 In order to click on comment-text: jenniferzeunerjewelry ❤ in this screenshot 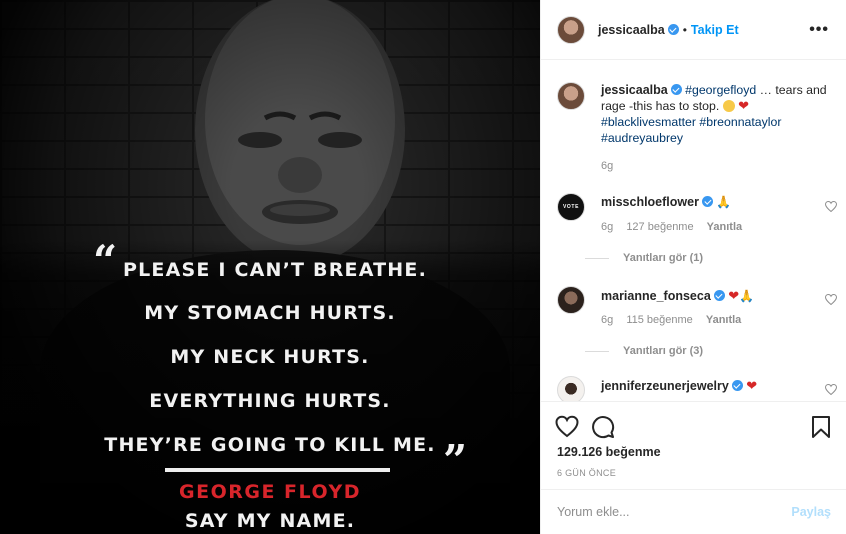, I will do `click(679, 386)`.